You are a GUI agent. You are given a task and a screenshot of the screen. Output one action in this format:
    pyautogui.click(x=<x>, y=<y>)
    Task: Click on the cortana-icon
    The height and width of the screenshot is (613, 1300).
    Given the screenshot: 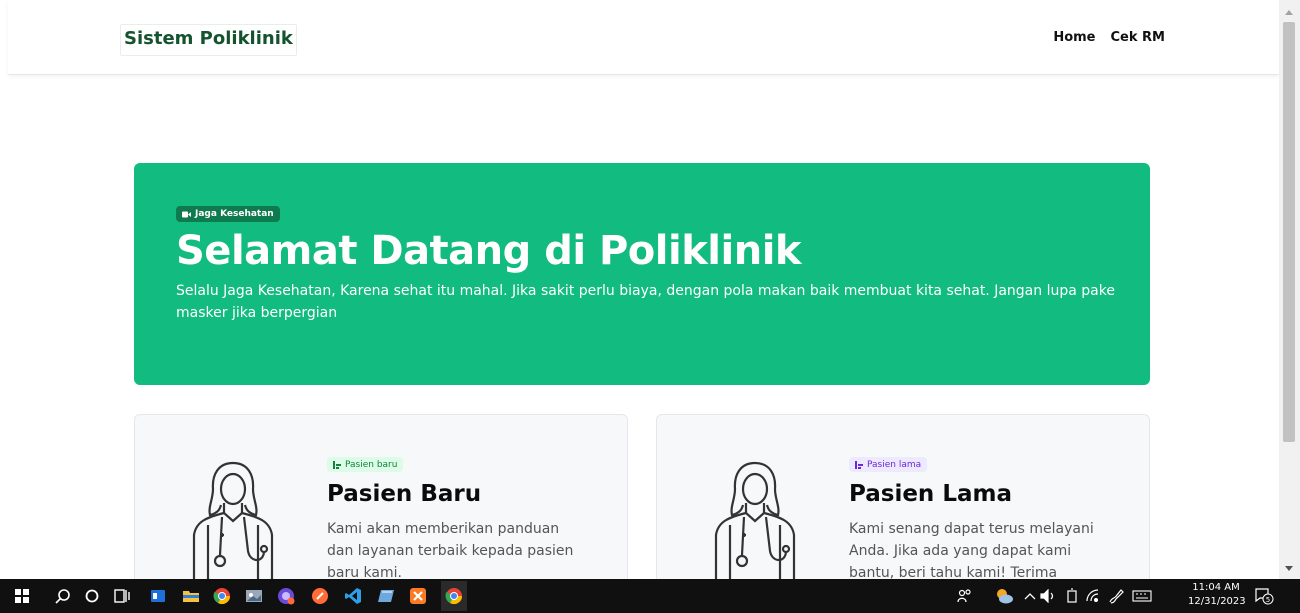 What is the action you would take?
    pyautogui.click(x=92, y=596)
    